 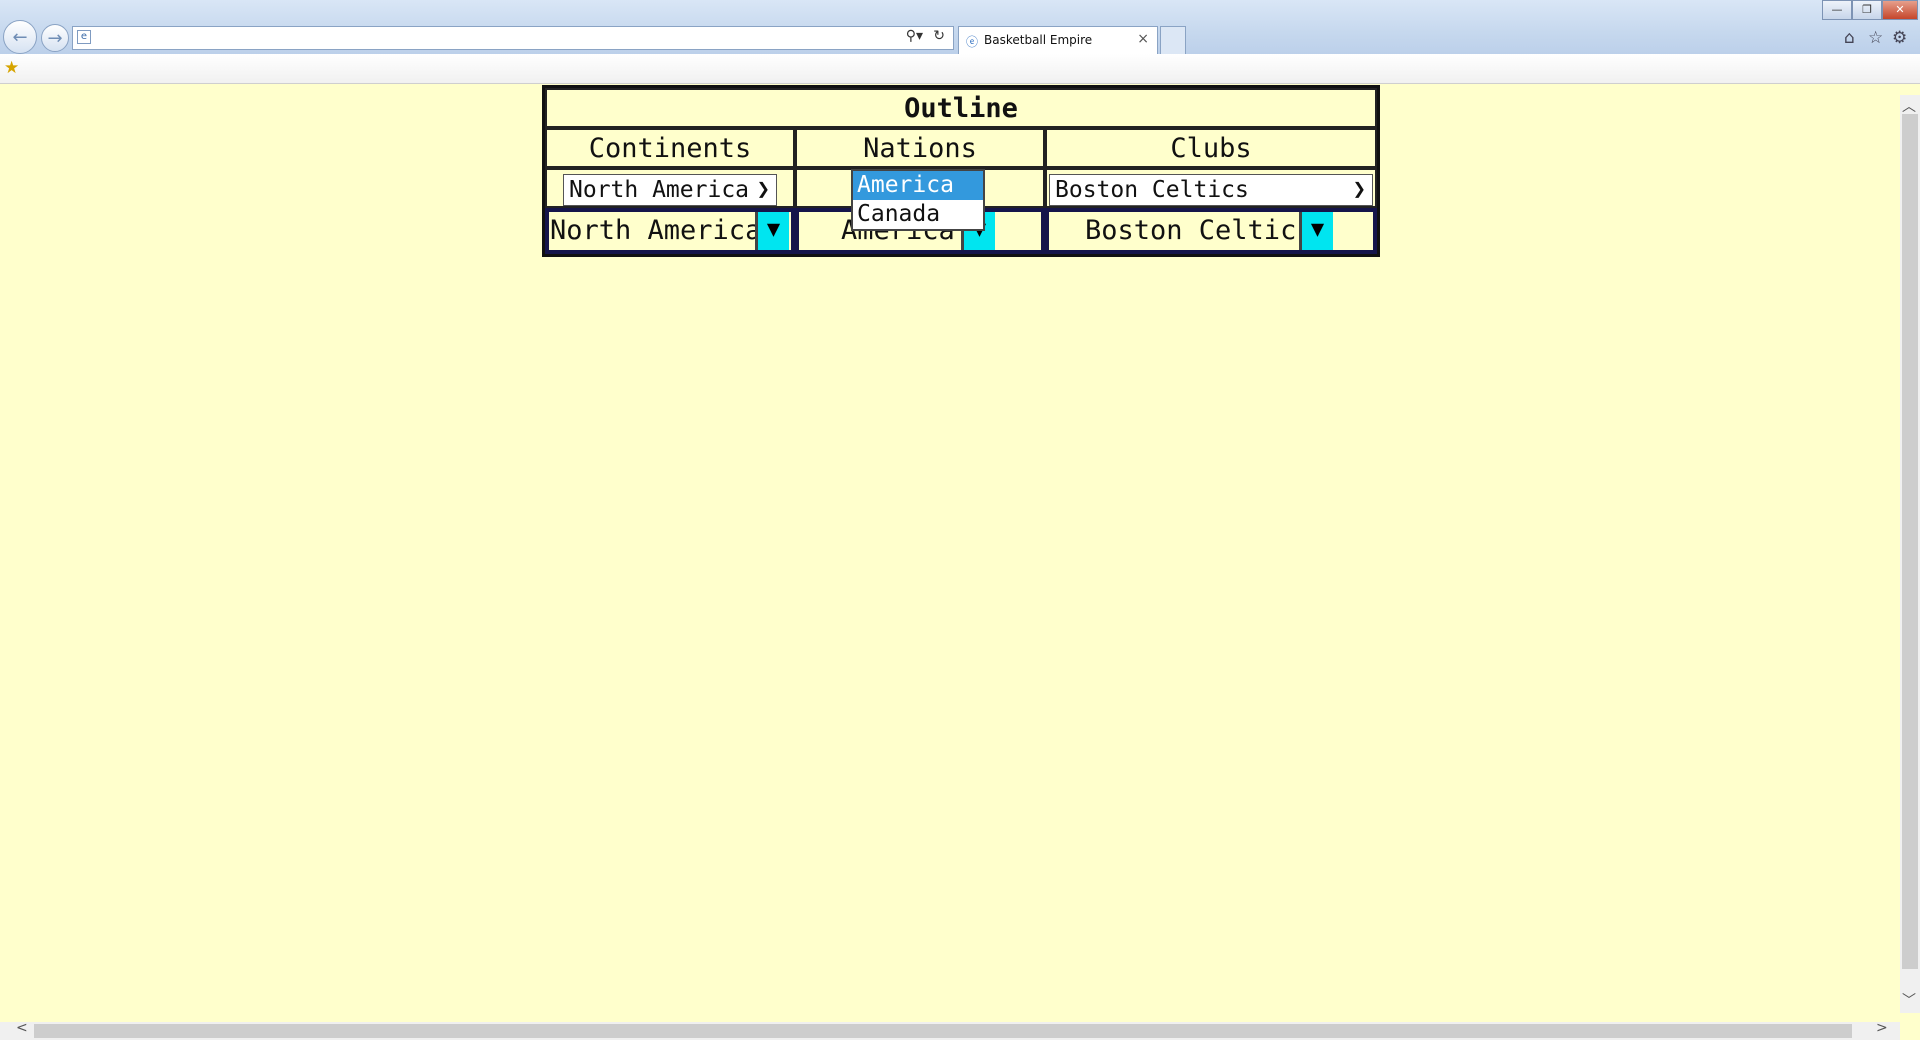 What do you see at coordinates (1849, 38) in the screenshot?
I see `home-icon: ⌂` at bounding box center [1849, 38].